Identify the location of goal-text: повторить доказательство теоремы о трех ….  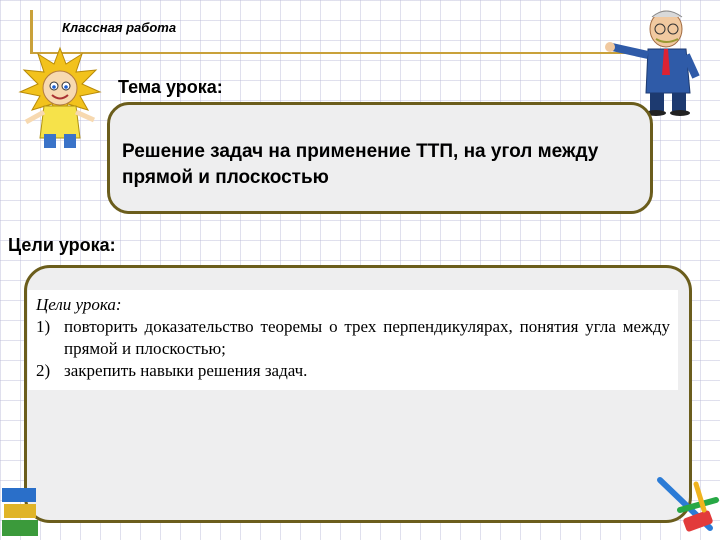
(367, 337).